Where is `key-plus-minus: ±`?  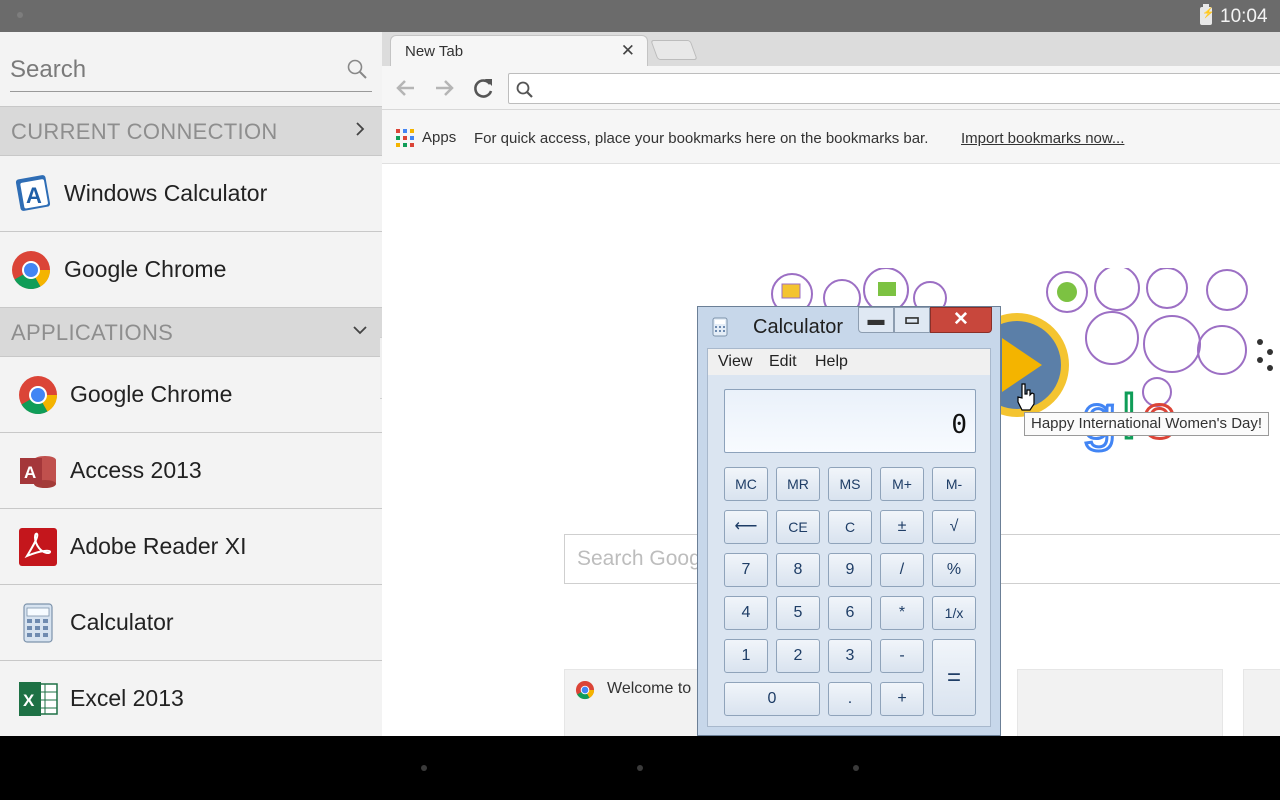
key-plus-minus: ± is located at coordinates (902, 527).